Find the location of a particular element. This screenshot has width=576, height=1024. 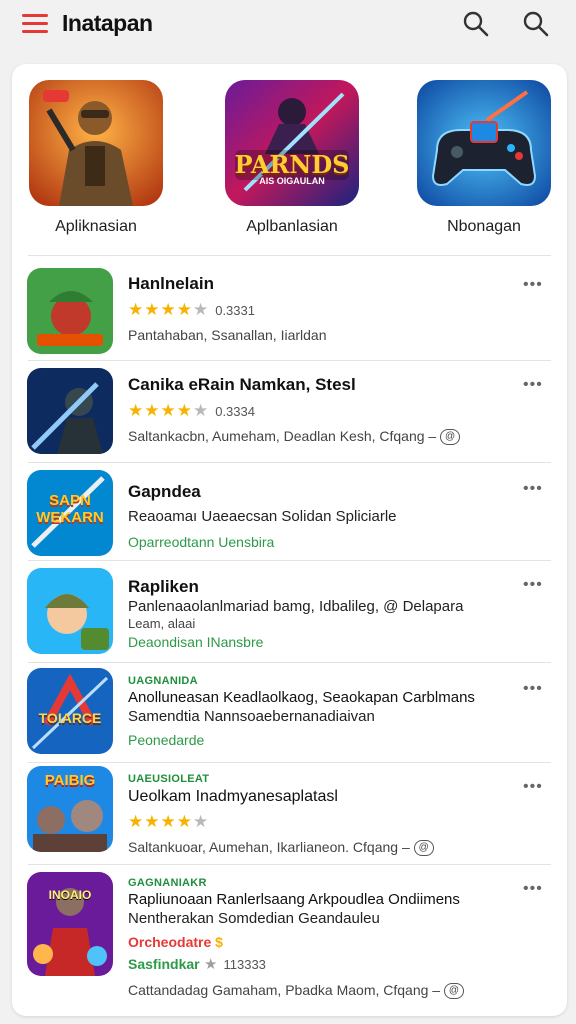

rating-value: 113333 is located at coordinates (244, 964).